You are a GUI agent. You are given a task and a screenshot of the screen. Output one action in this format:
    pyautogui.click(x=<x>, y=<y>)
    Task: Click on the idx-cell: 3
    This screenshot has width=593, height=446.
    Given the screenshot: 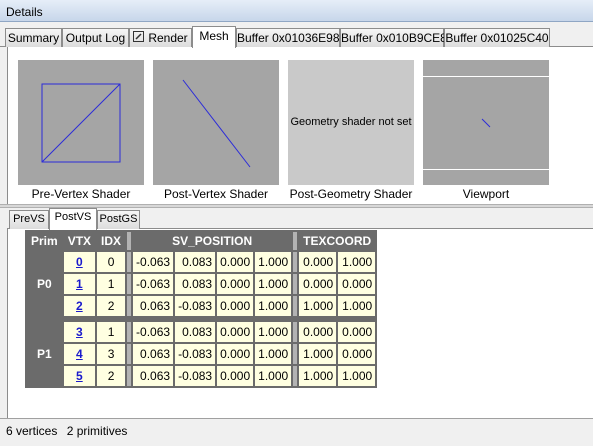 What is the action you would take?
    pyautogui.click(x=111, y=354)
    